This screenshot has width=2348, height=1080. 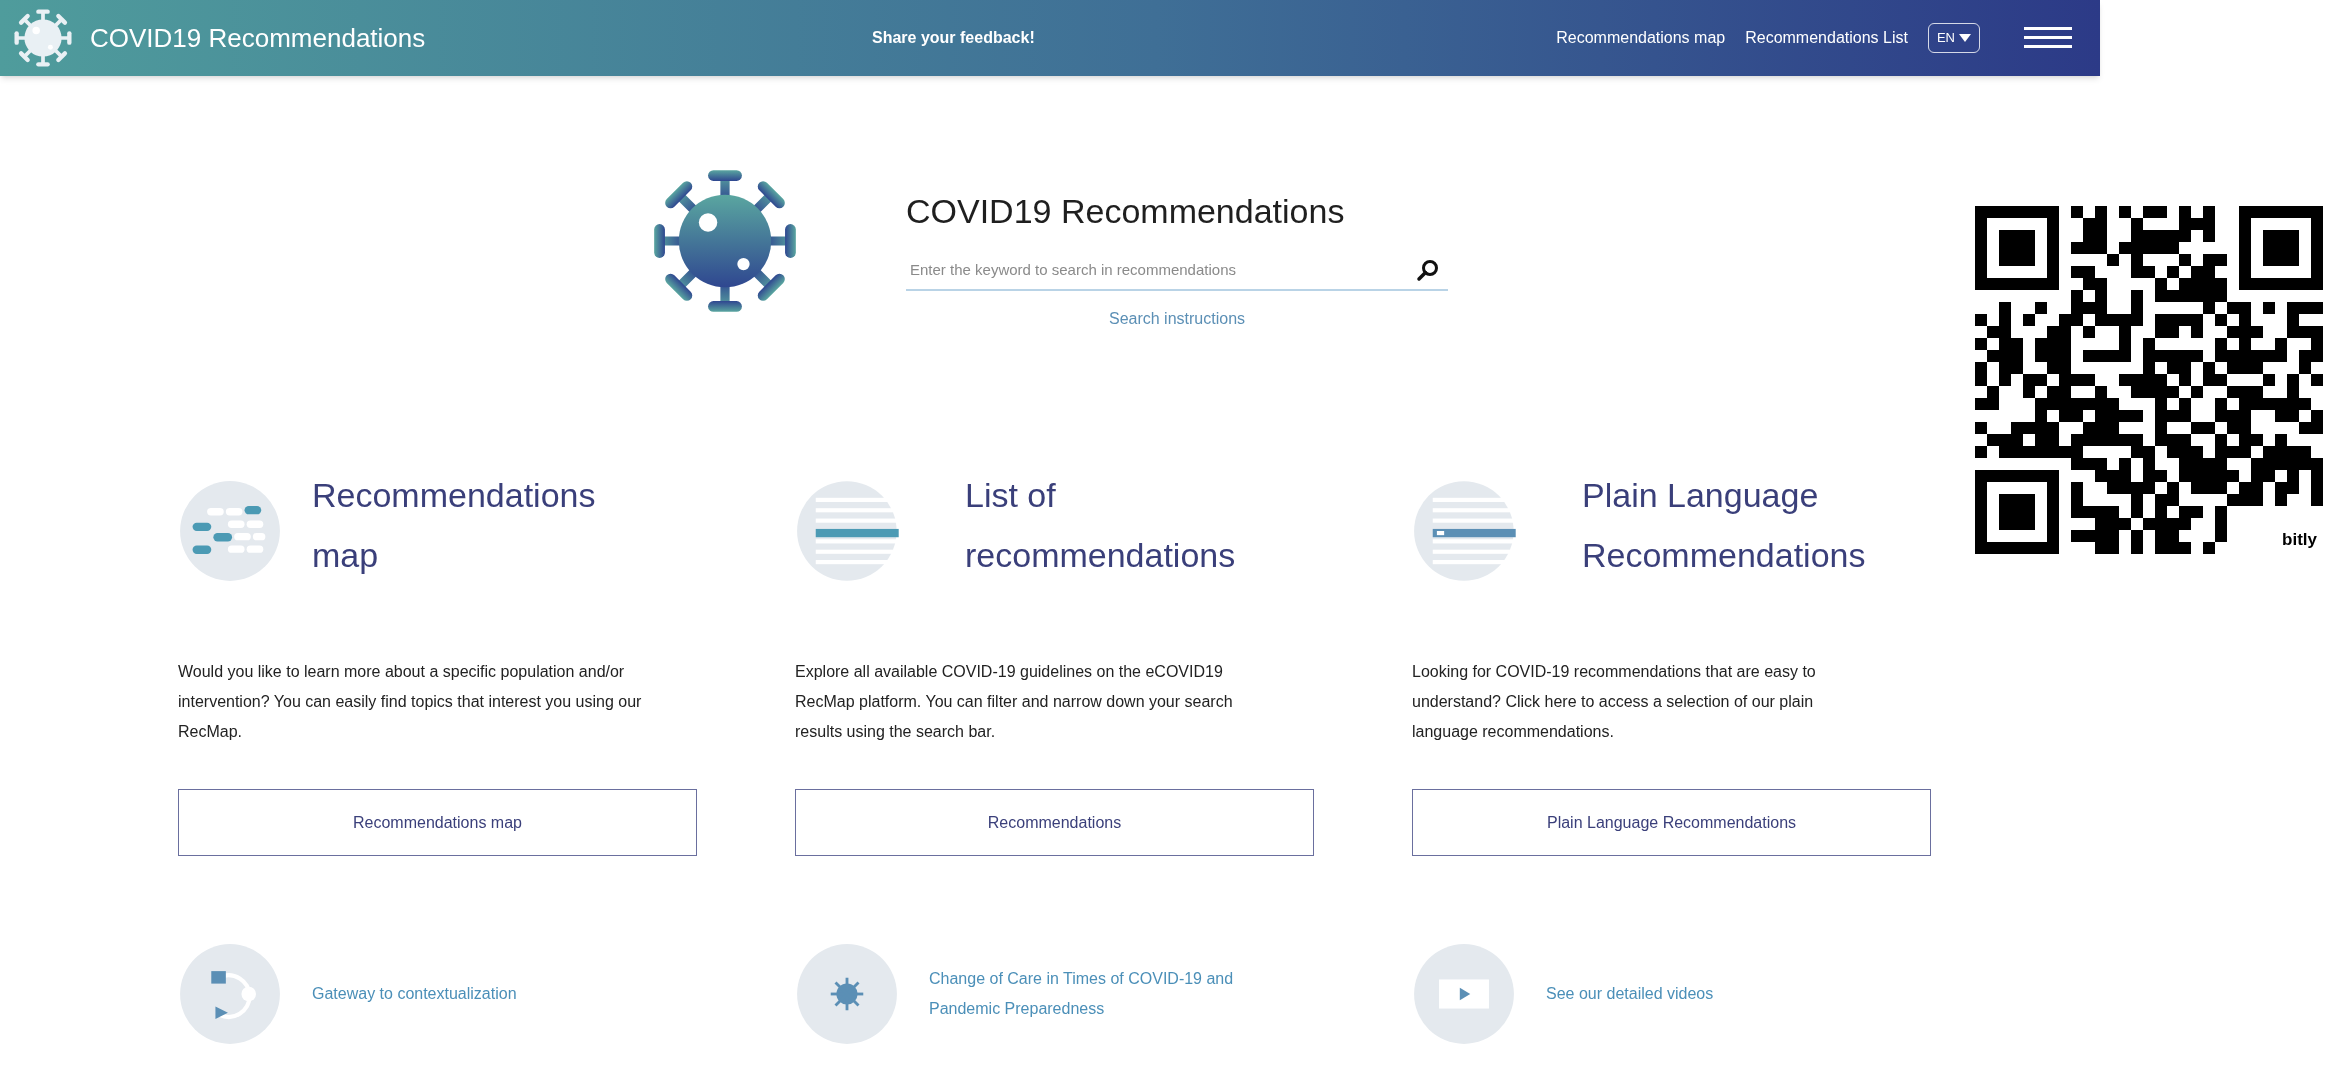 What do you see at coordinates (847, 994) in the screenshot?
I see `virus-icon` at bounding box center [847, 994].